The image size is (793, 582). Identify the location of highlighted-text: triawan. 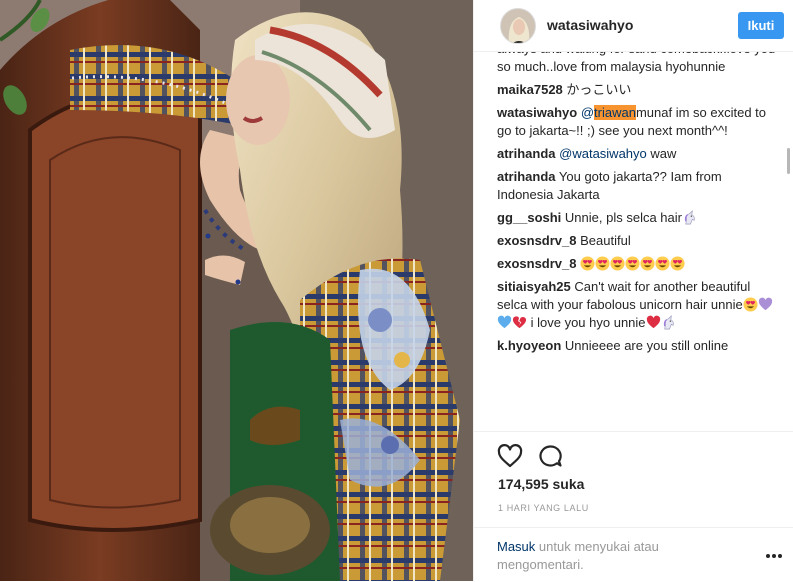
(615, 112).